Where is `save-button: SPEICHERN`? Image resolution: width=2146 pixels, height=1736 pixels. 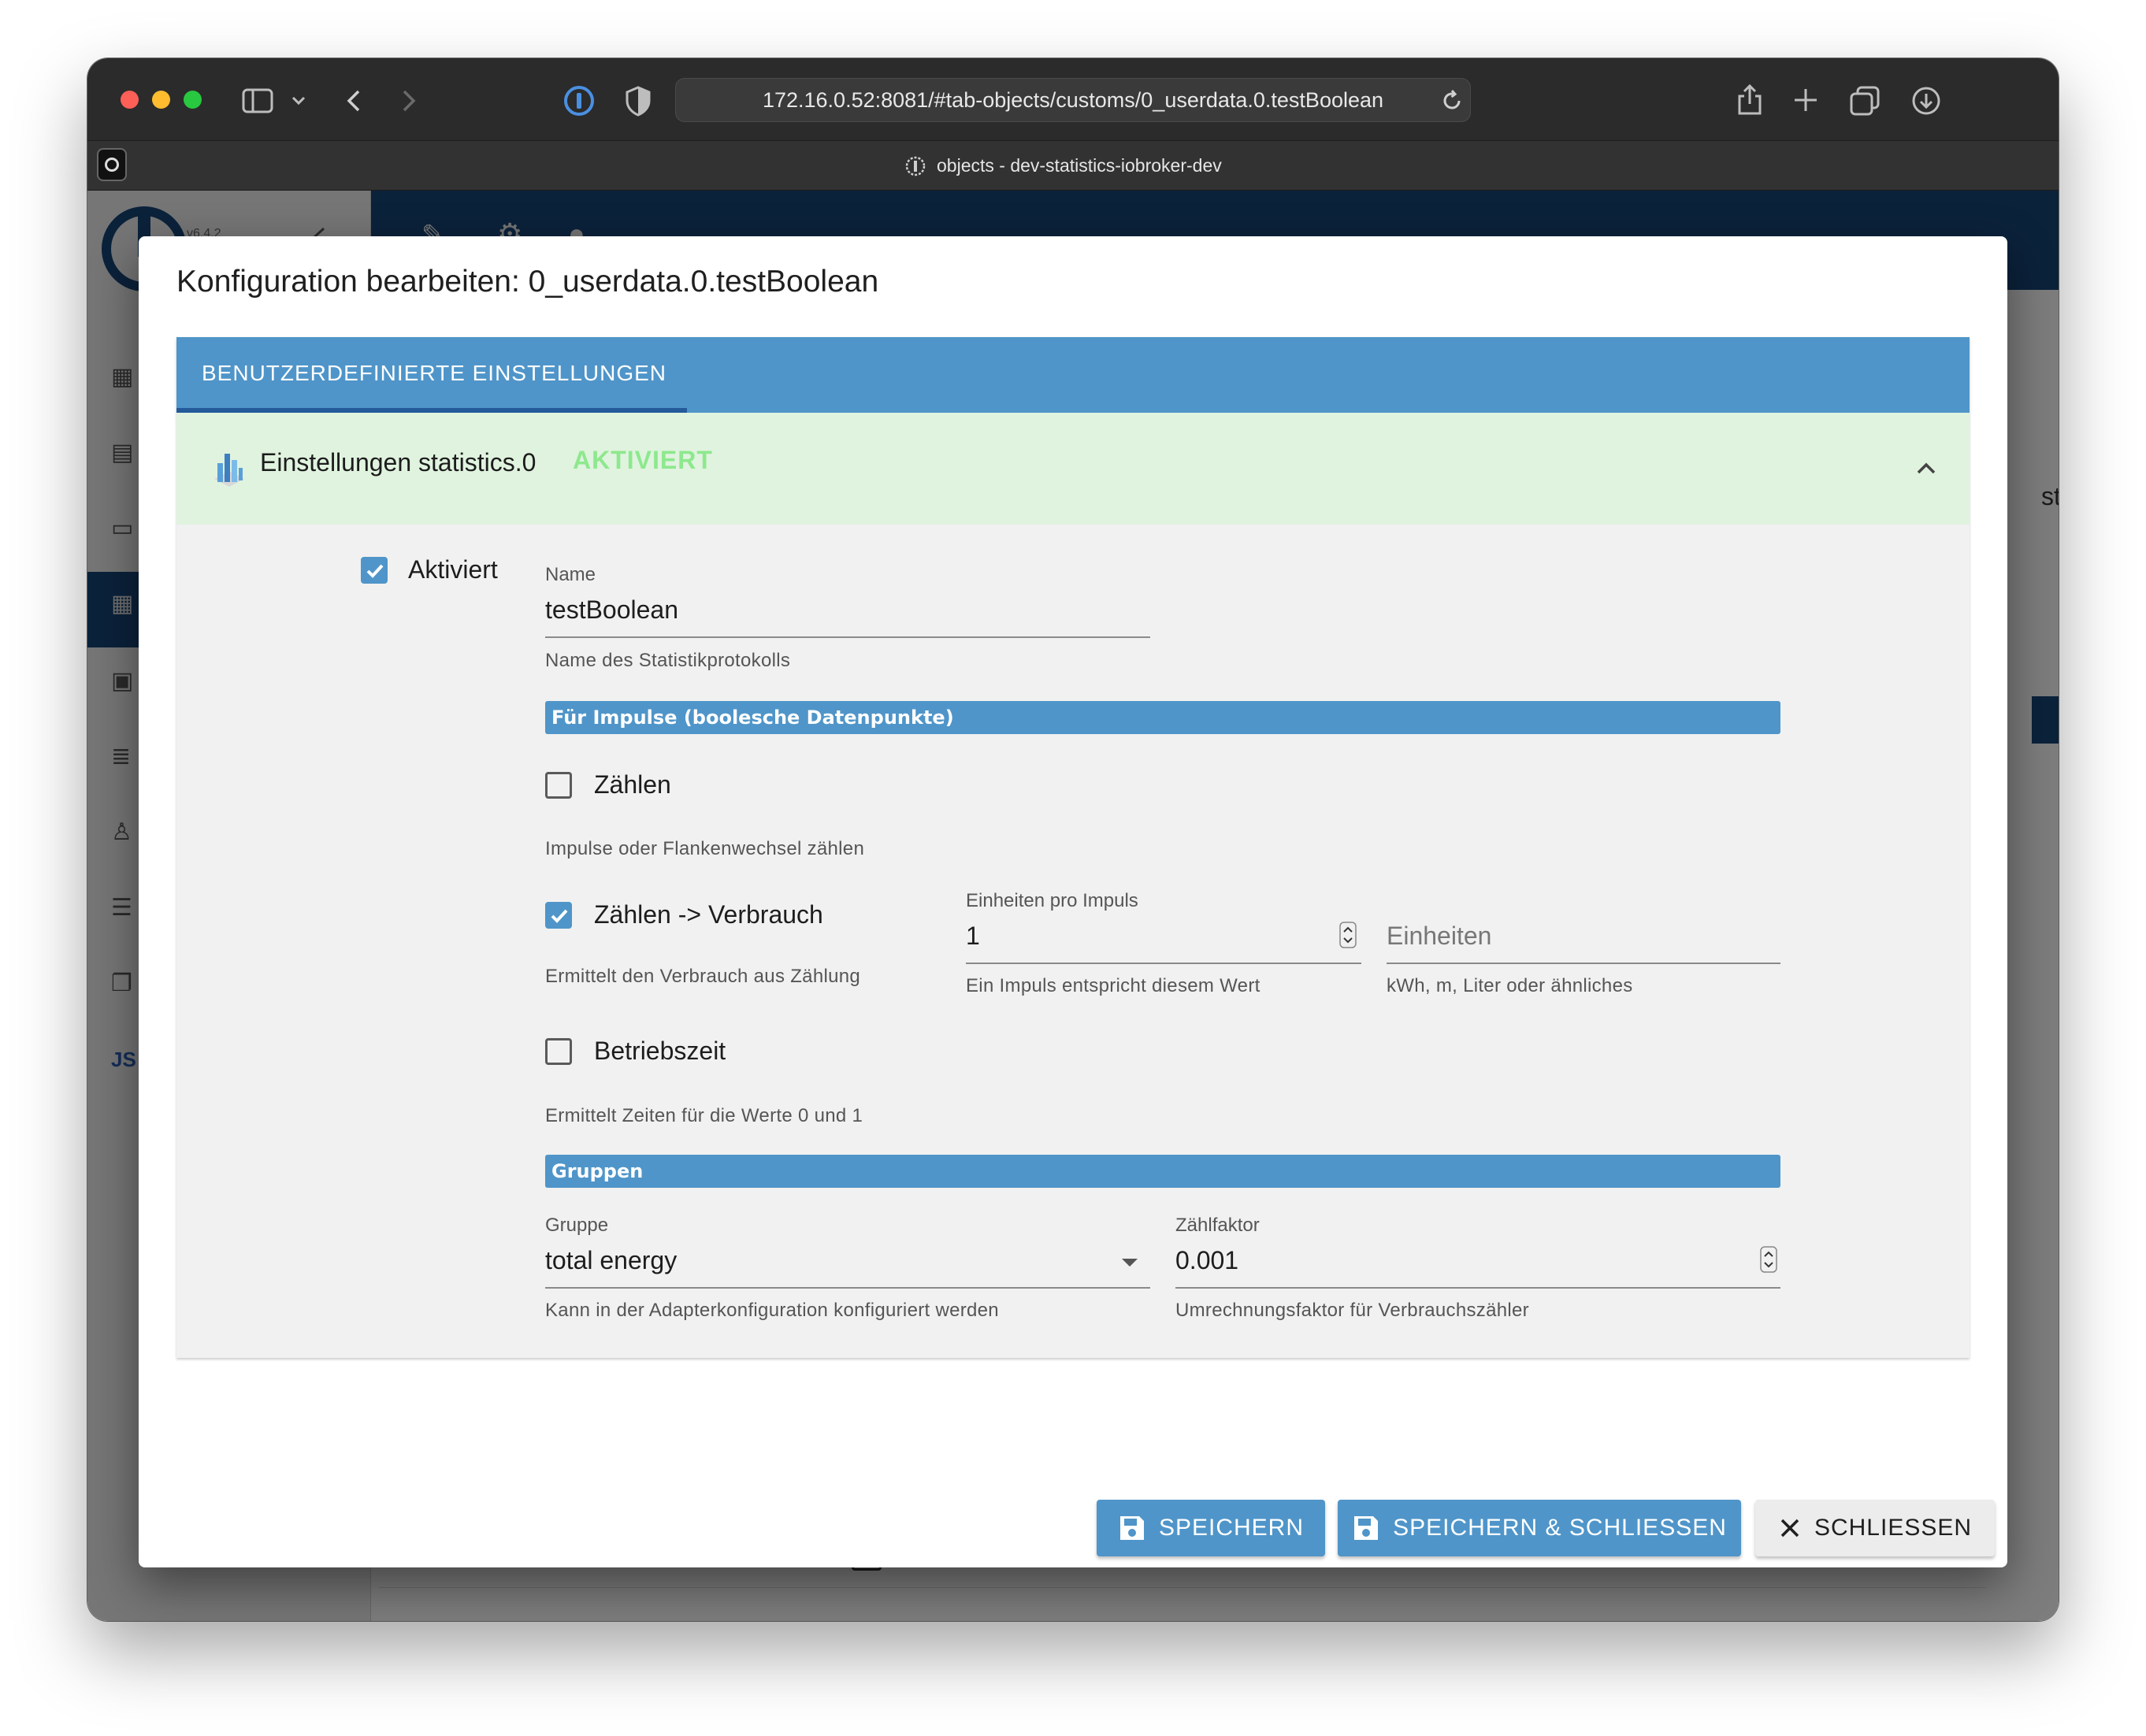
save-button: SPEICHERN is located at coordinates (1211, 1528).